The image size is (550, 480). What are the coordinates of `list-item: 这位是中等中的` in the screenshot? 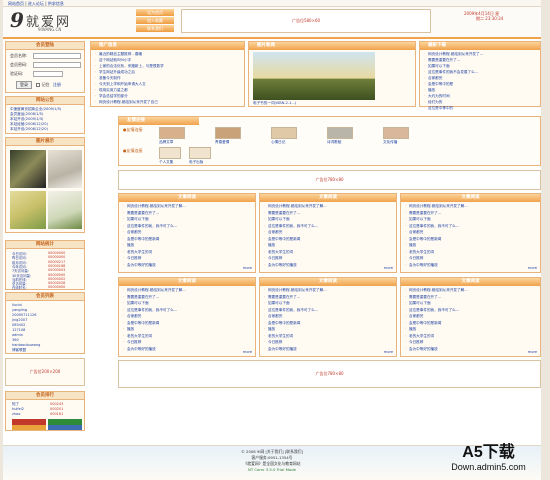 It's located at (480, 108).